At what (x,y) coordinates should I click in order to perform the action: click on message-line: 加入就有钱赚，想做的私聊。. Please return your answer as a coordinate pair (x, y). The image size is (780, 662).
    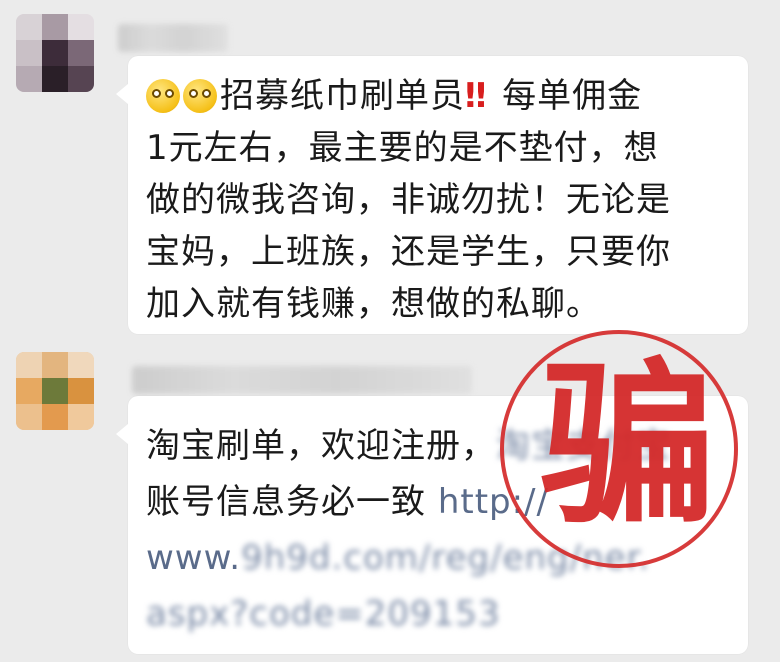
    Looking at the image, I should click on (444, 304).